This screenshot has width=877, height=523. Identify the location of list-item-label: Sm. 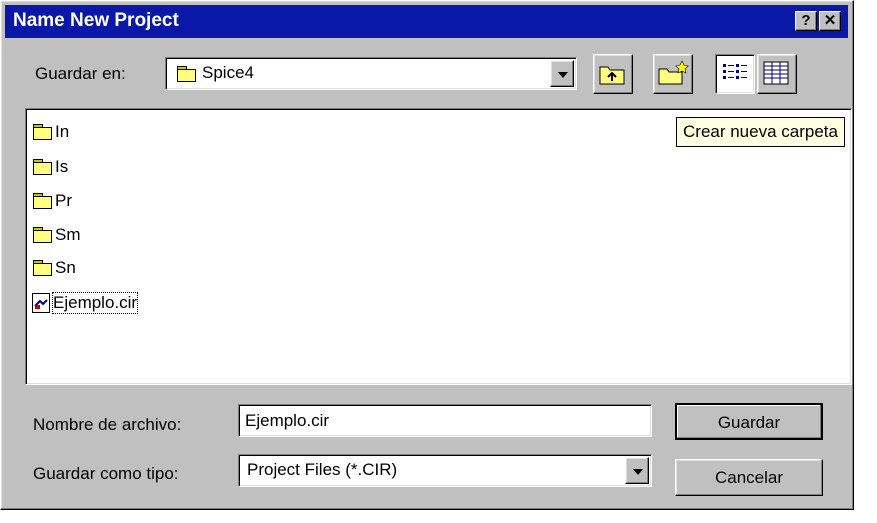
(68, 234).